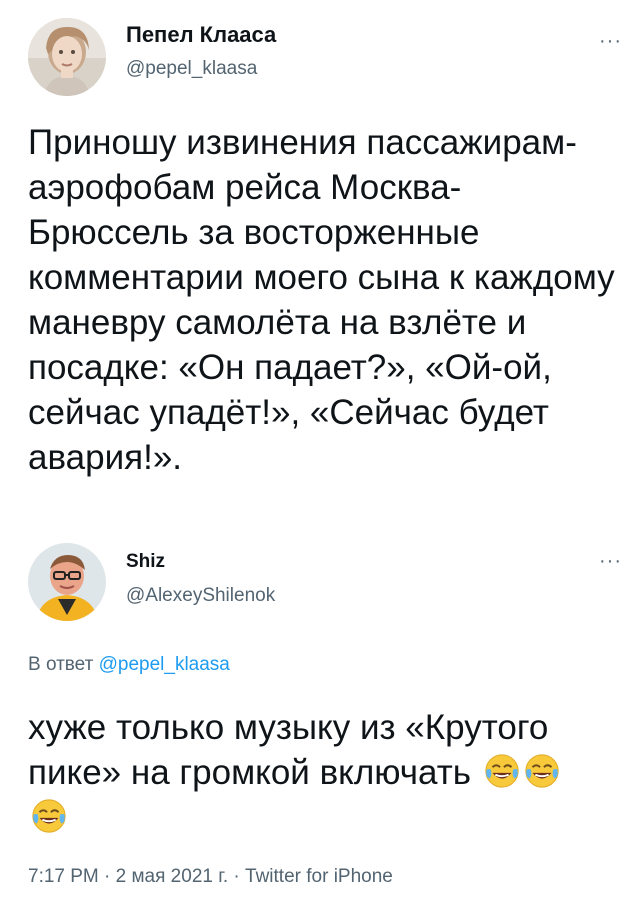  Describe the element at coordinates (145, 562) in the screenshot. I see `reply-author-name: Shiz` at that location.